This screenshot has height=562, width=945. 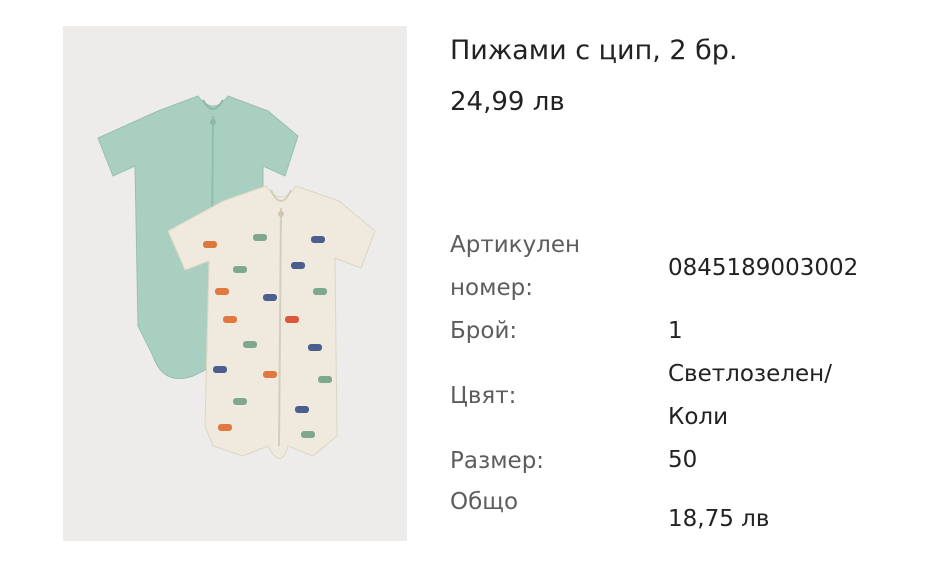 What do you see at coordinates (484, 331) in the screenshot?
I see `quantity-label: Брой:` at bounding box center [484, 331].